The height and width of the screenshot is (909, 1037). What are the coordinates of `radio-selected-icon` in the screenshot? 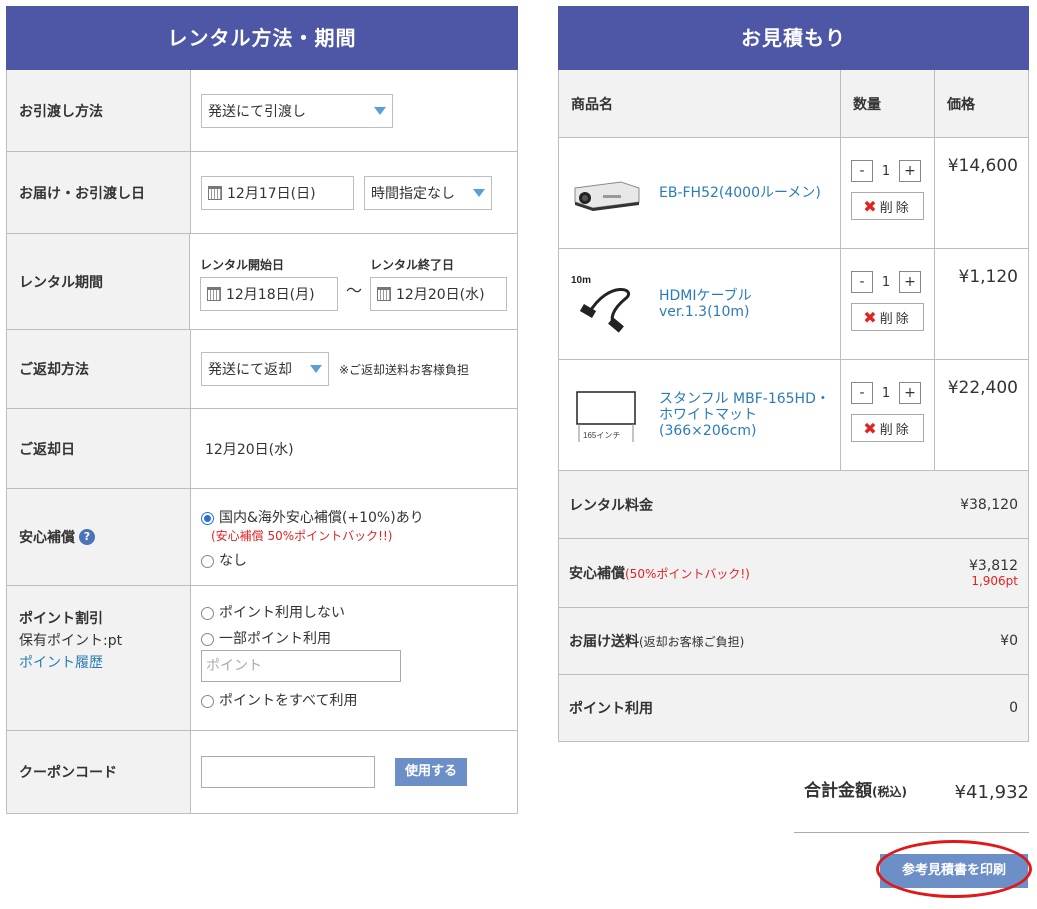 It's located at (207, 518).